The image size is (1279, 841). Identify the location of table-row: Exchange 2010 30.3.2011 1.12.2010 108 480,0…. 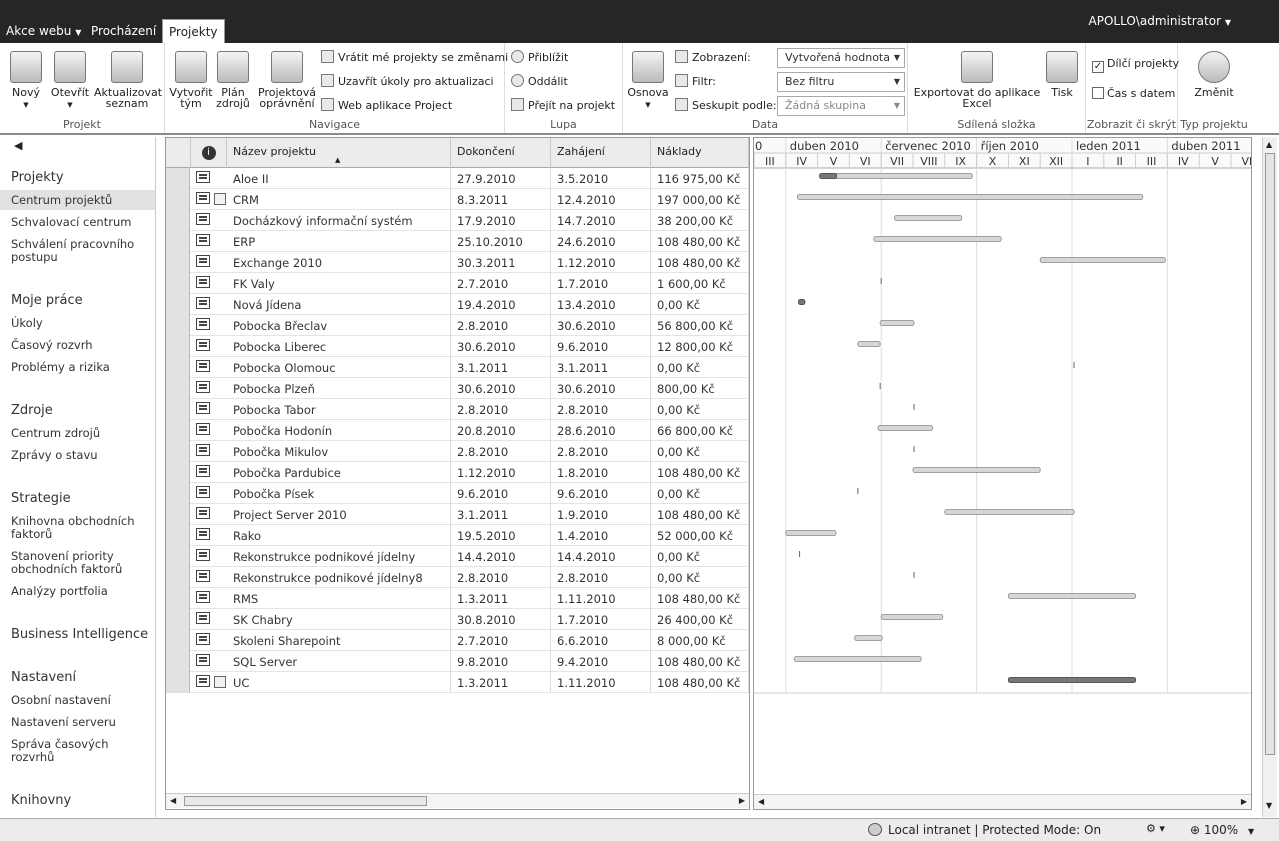
(457, 262).